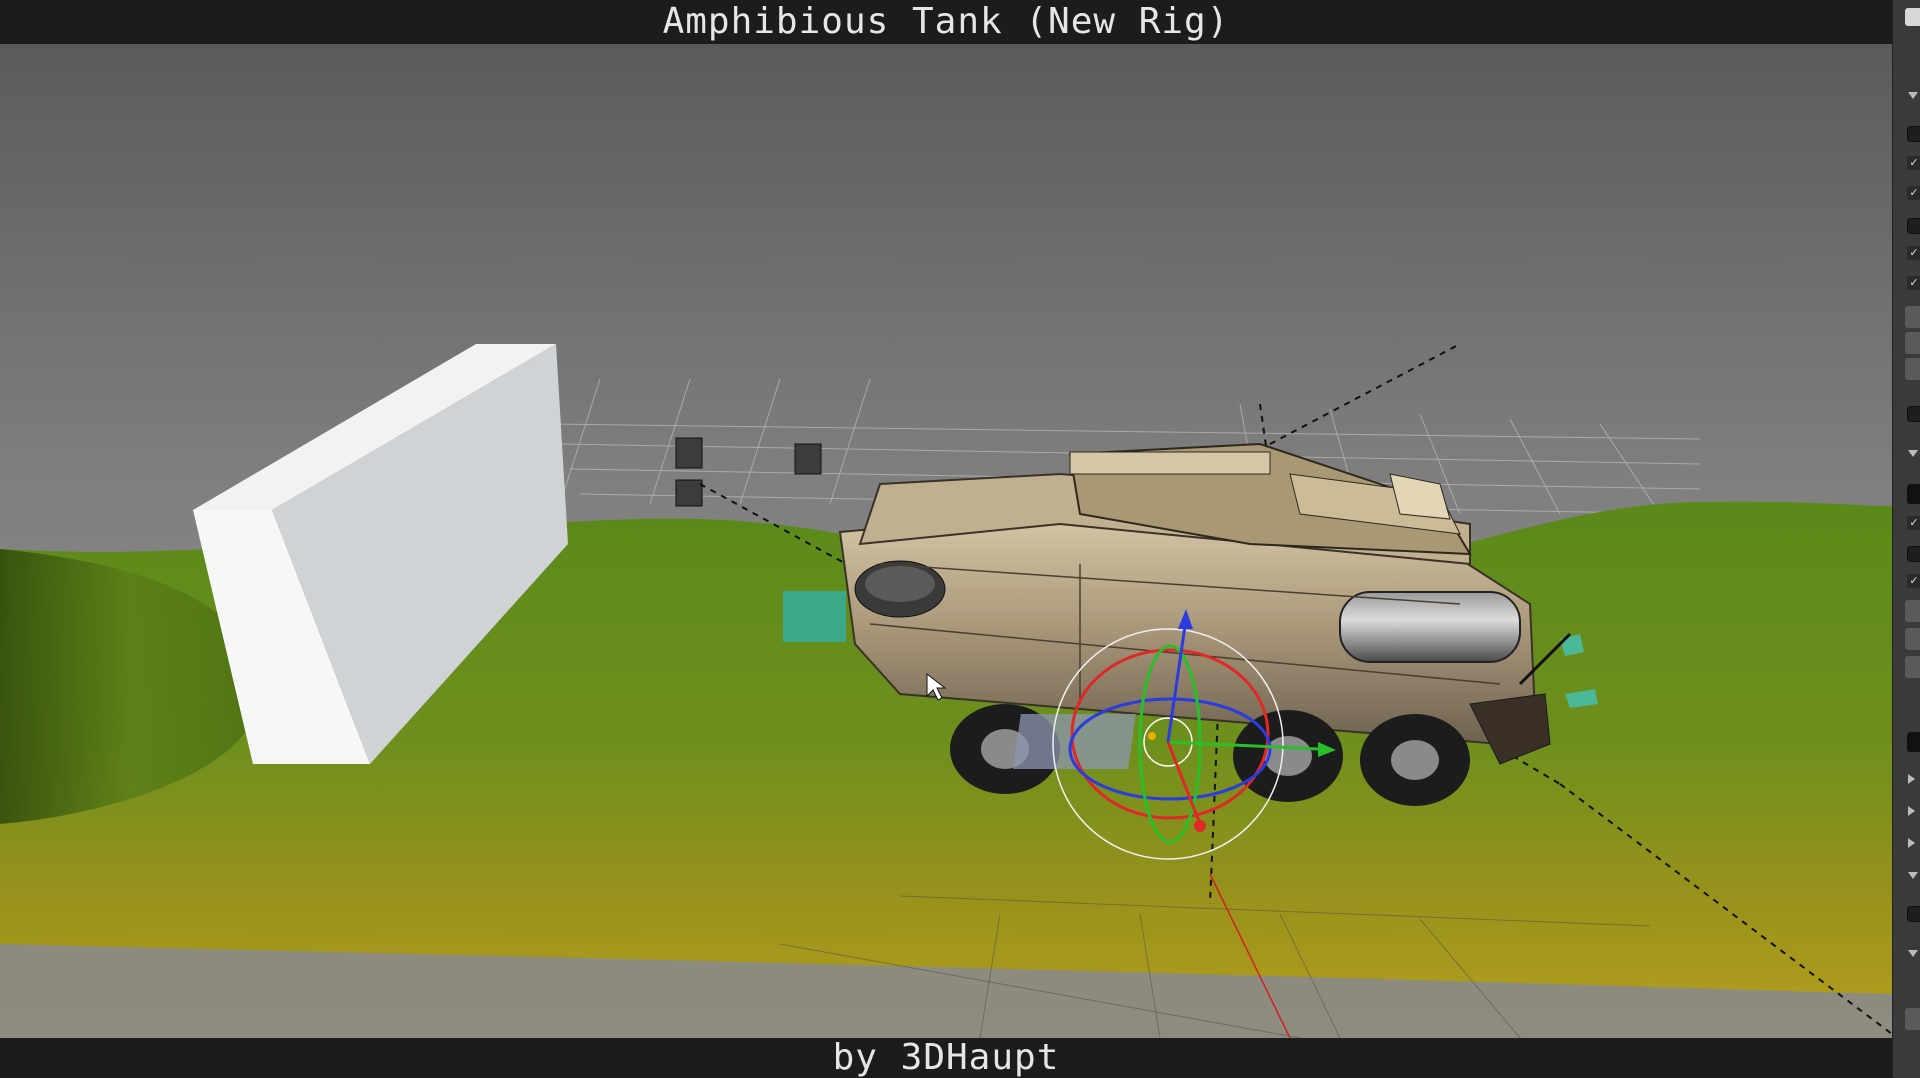  Describe the element at coordinates (814, 616) in the screenshot. I see `helper-block-green` at that location.